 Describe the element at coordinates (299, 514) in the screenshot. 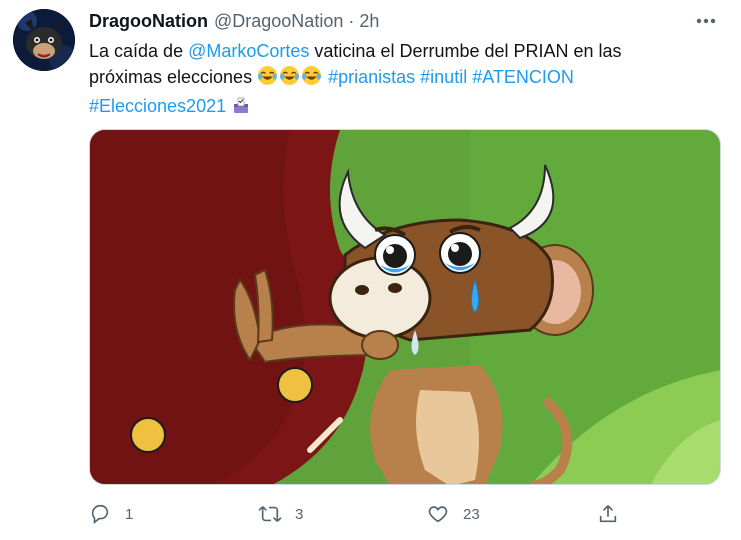

I see `retweet-count: 3` at that location.